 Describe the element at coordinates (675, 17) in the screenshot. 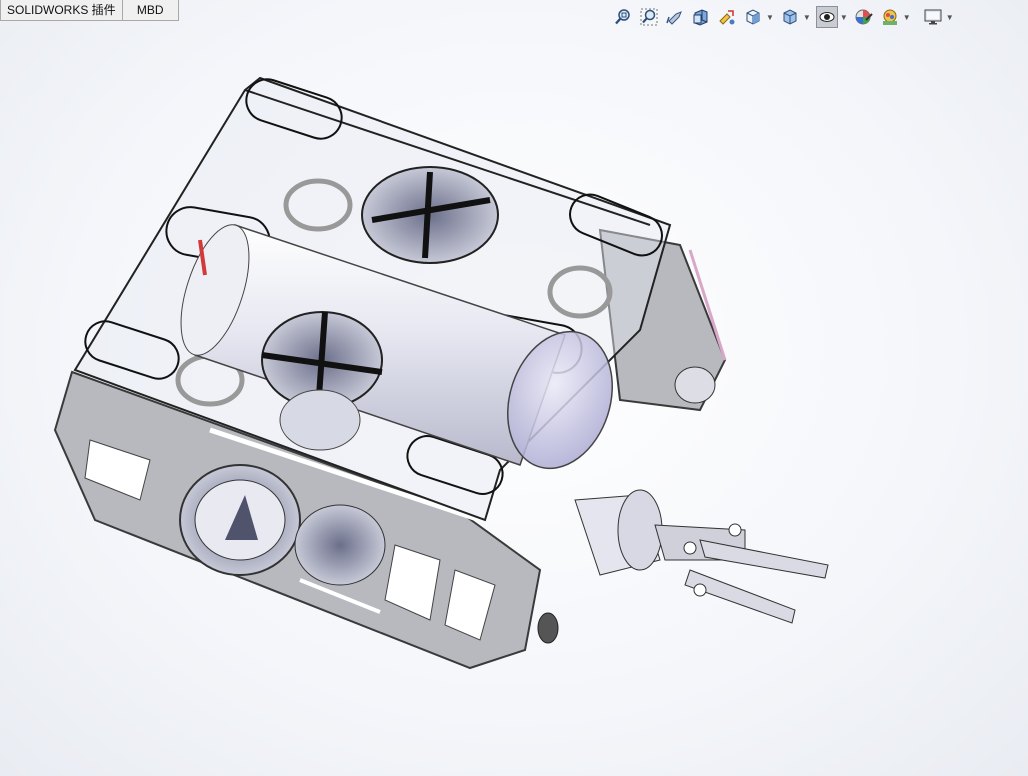

I see `previous-view-icon` at that location.